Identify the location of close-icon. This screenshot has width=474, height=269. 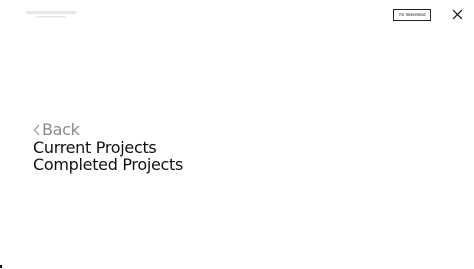
(457, 14).